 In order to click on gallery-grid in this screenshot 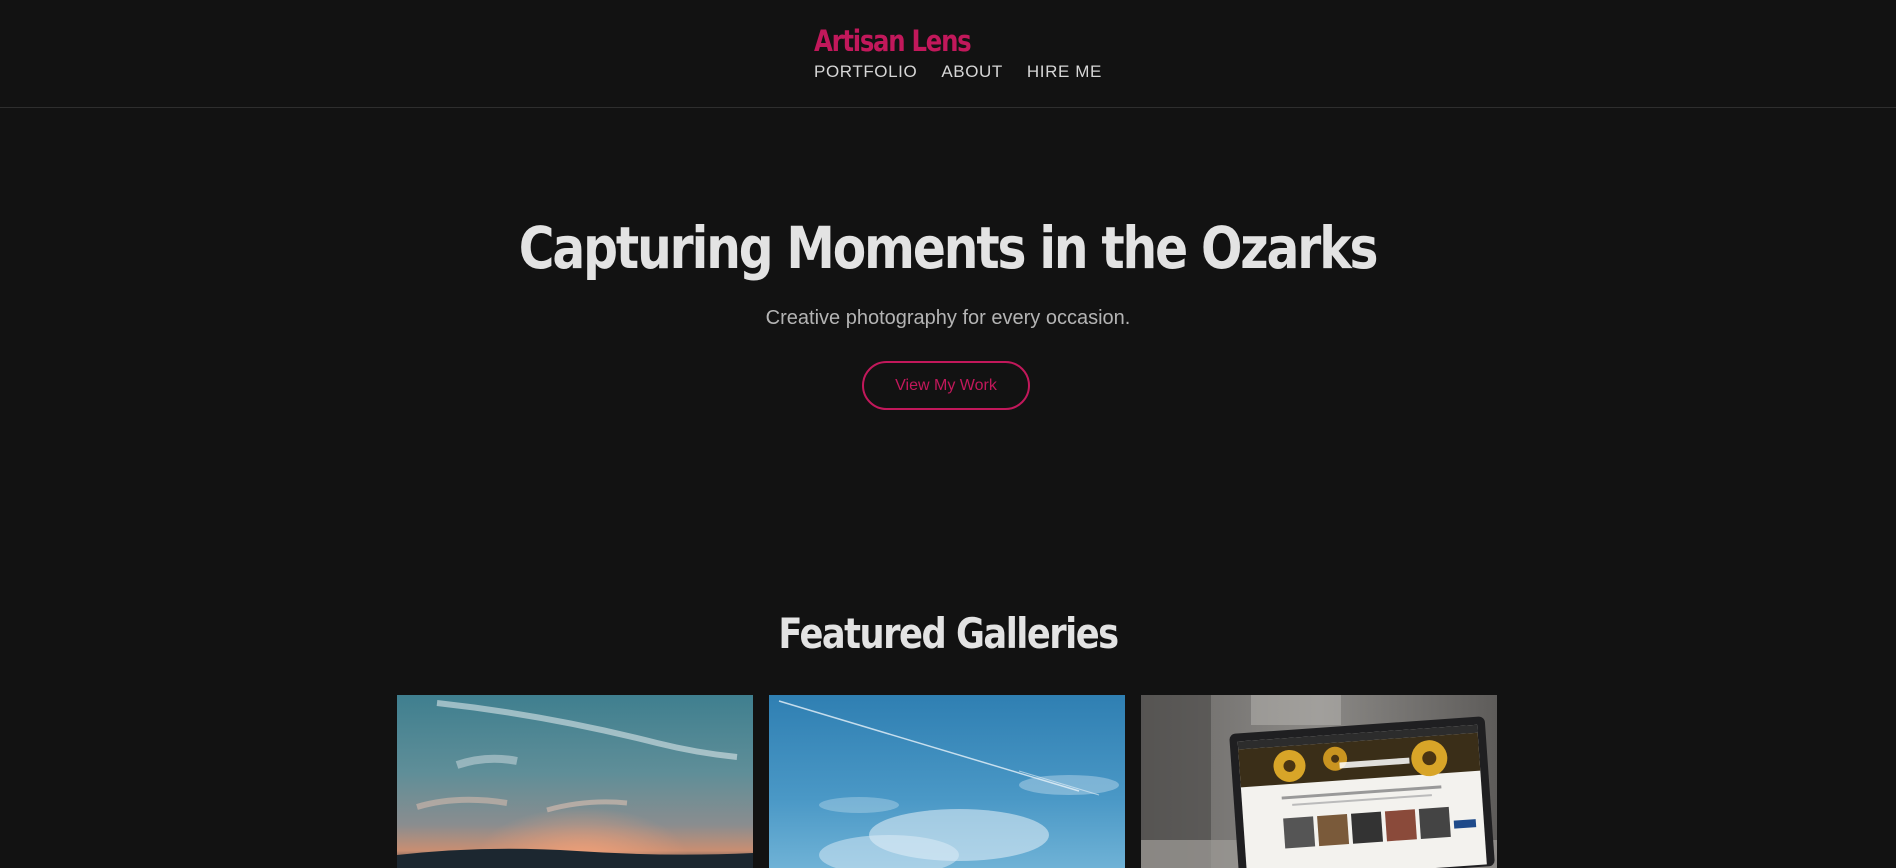, I will do `click(947, 781)`.